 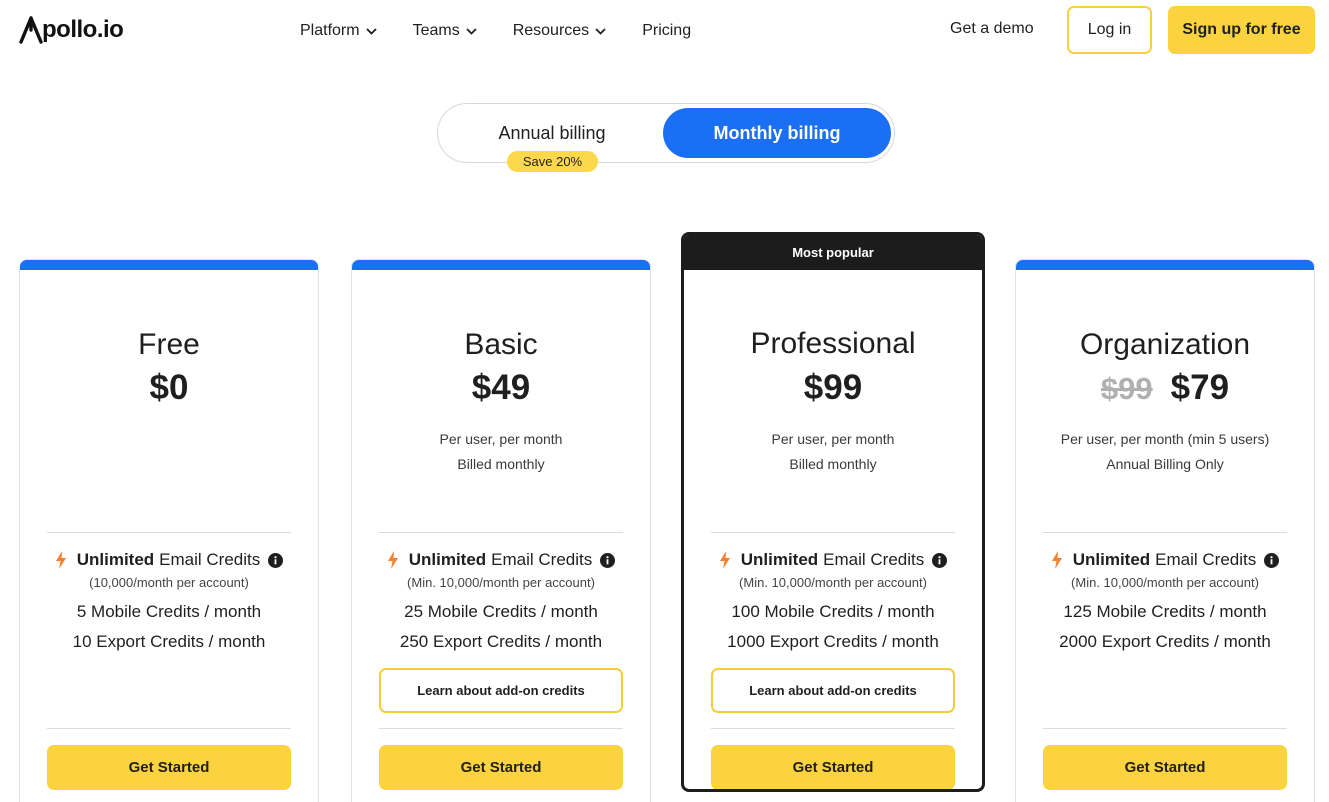 I want to click on price-row: $0, so click(x=169, y=388).